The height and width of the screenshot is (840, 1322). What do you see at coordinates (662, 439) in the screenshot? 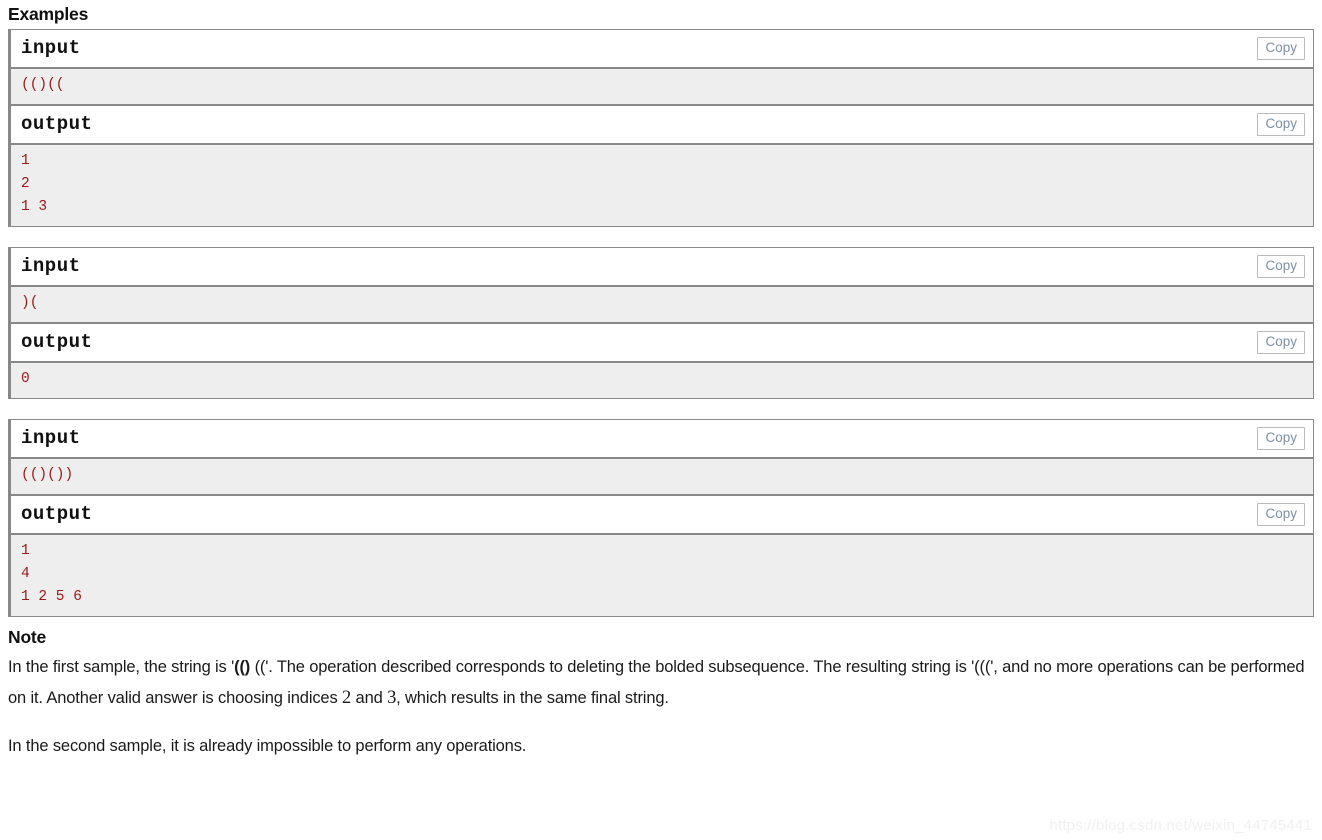
I see `input-header-3: input Copy` at bounding box center [662, 439].